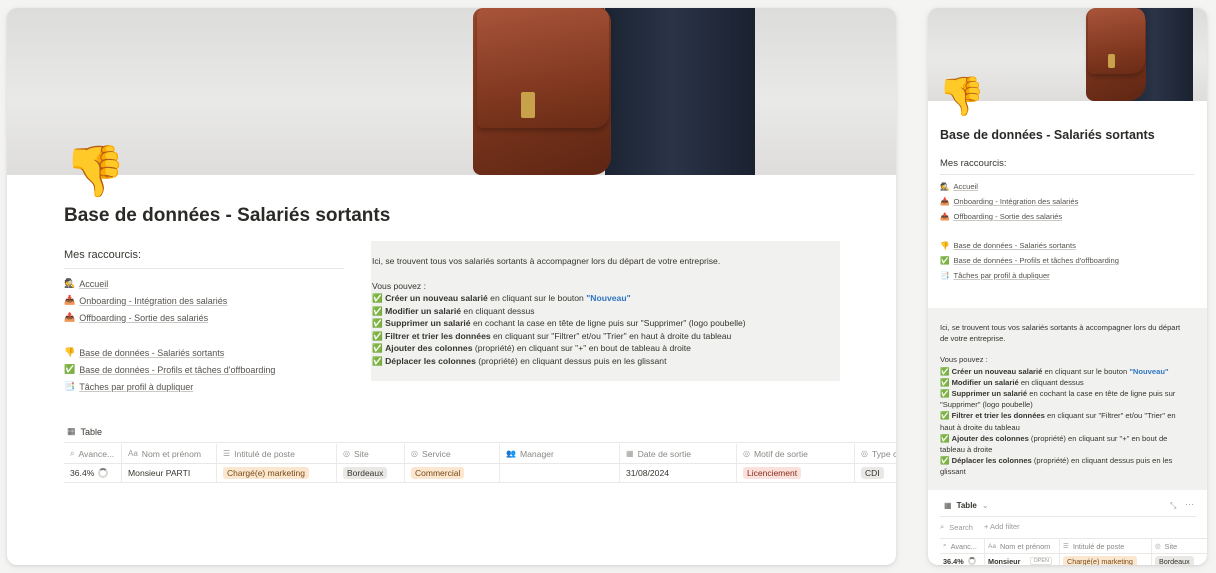  Describe the element at coordinates (1173, 506) in the screenshot. I see `expand-icon: ⤡` at that location.